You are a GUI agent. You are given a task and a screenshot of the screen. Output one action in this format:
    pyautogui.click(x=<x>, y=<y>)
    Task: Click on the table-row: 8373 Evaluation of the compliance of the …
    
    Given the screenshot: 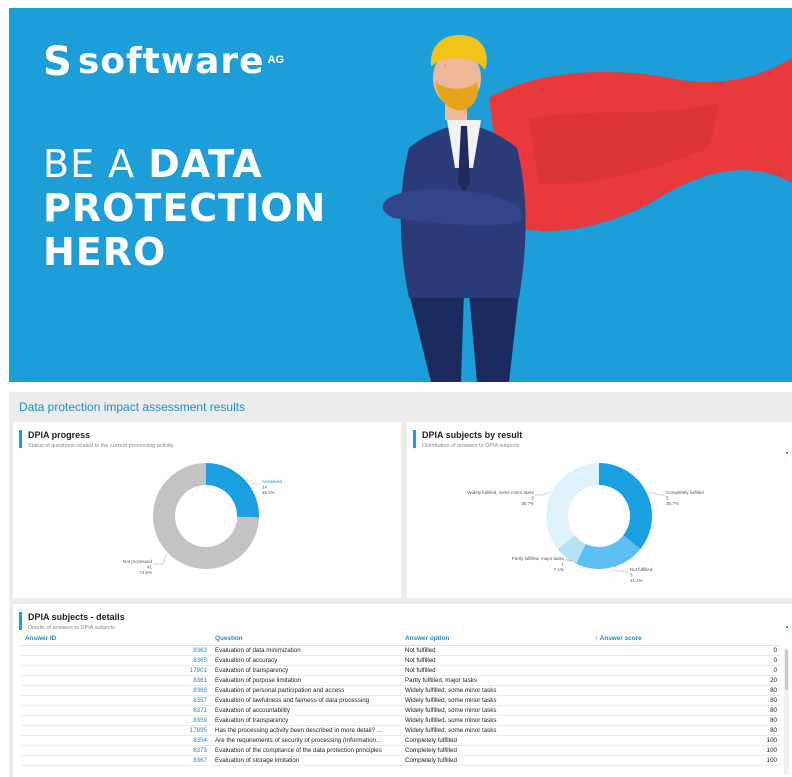 What is the action you would take?
    pyautogui.click(x=401, y=750)
    